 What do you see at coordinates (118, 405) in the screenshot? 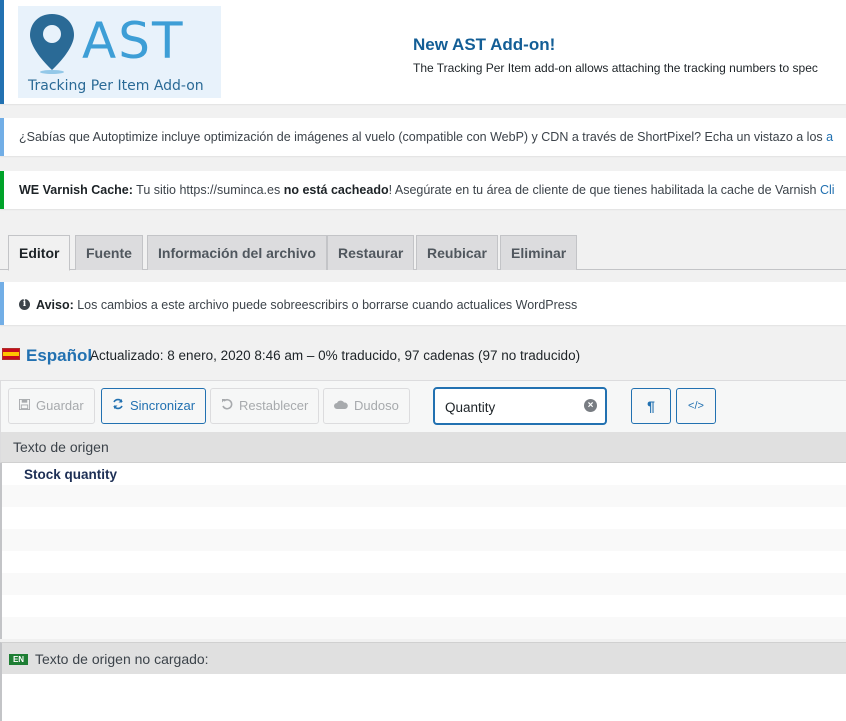
I see `refresh-icon` at bounding box center [118, 405].